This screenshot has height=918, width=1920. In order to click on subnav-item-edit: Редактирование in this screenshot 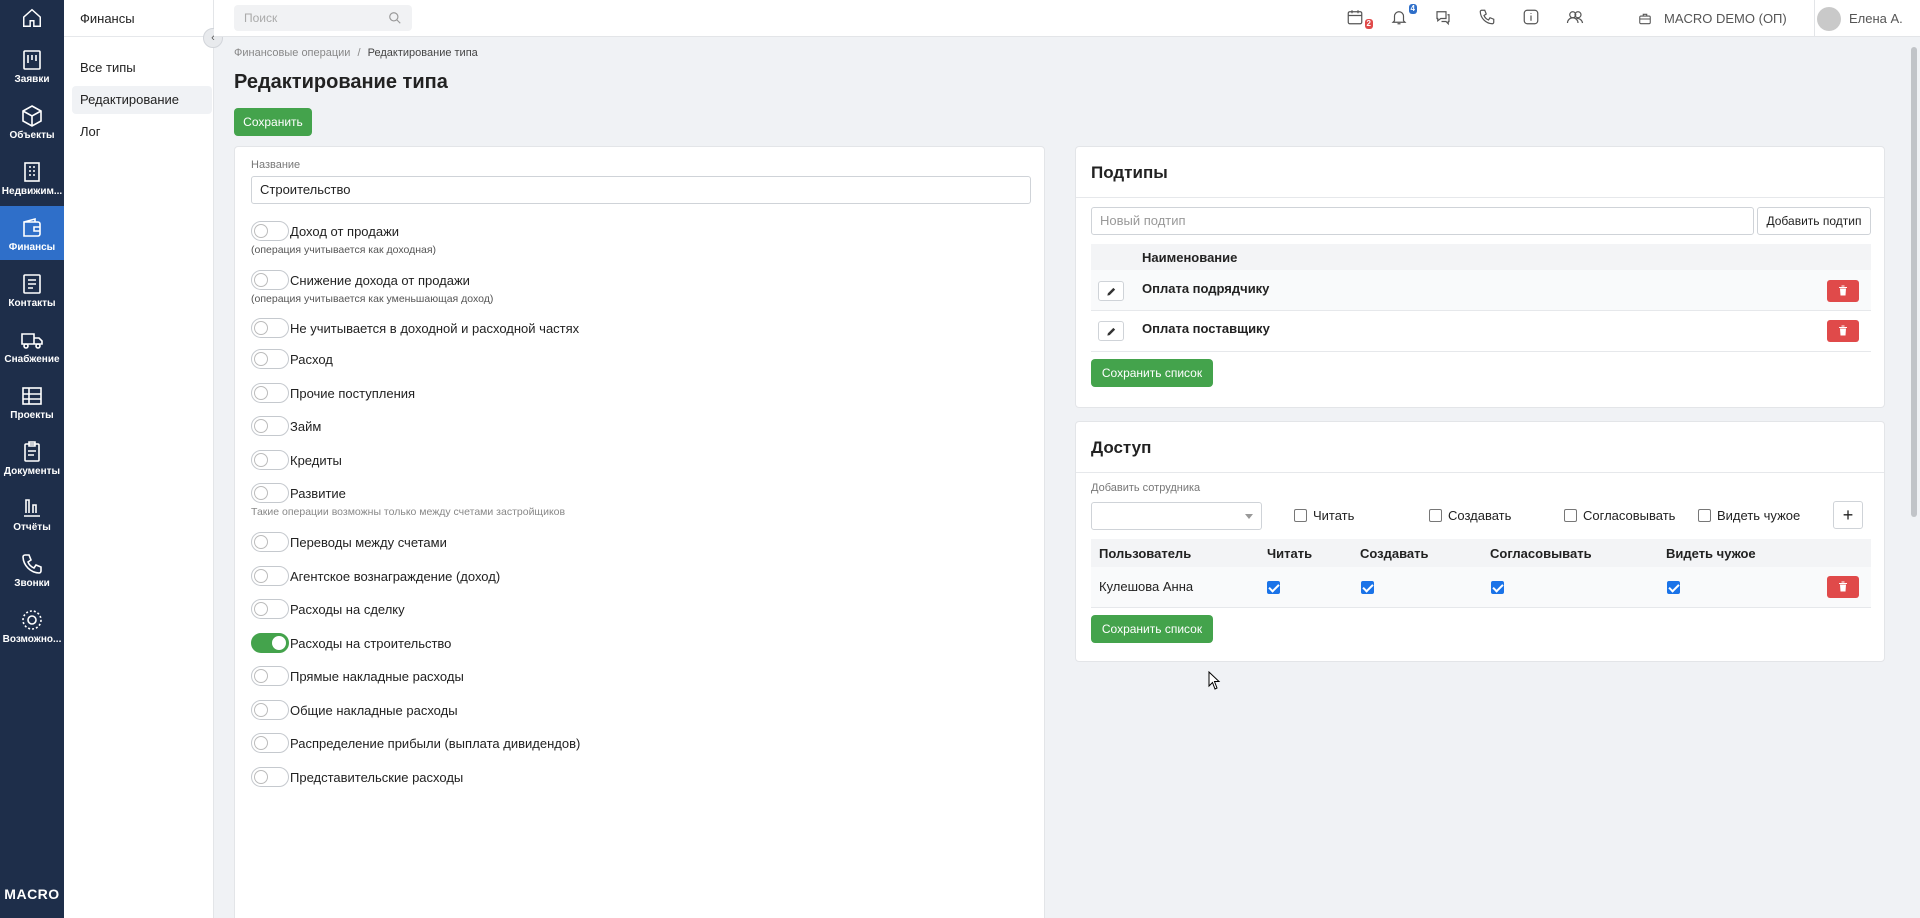, I will do `click(142, 100)`.